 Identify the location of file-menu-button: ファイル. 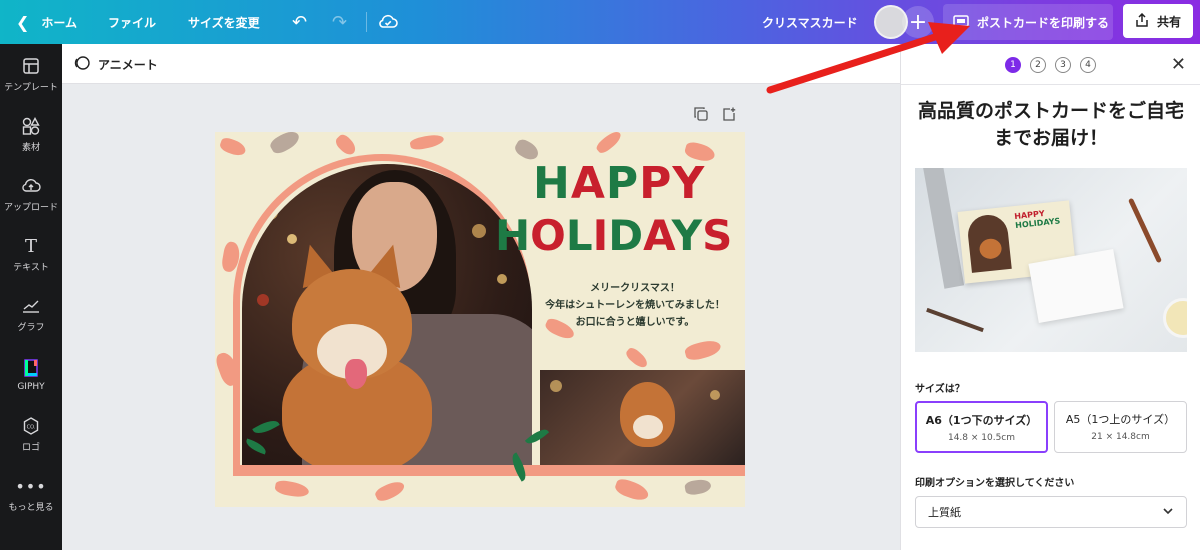
(132, 22).